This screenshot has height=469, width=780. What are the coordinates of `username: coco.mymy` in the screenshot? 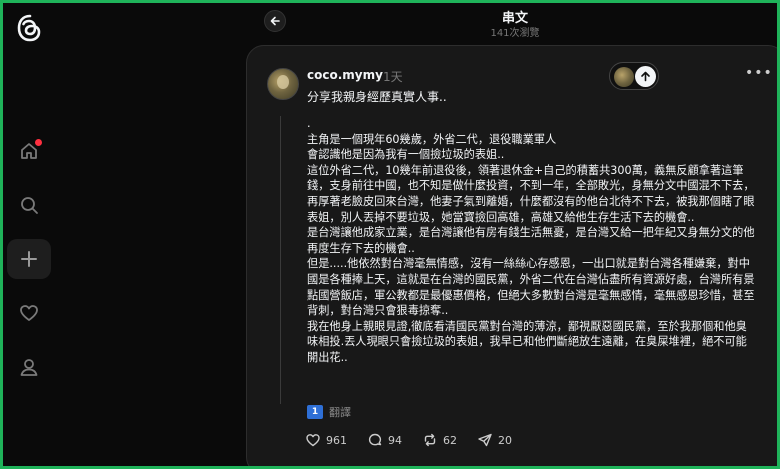 It's located at (345, 75).